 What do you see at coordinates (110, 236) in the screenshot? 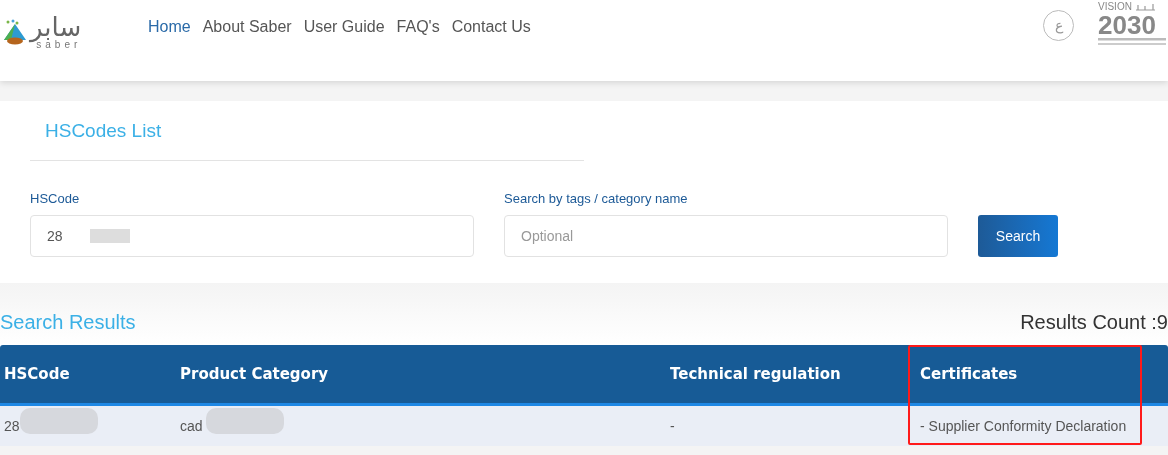
I see `redaction-blur` at bounding box center [110, 236].